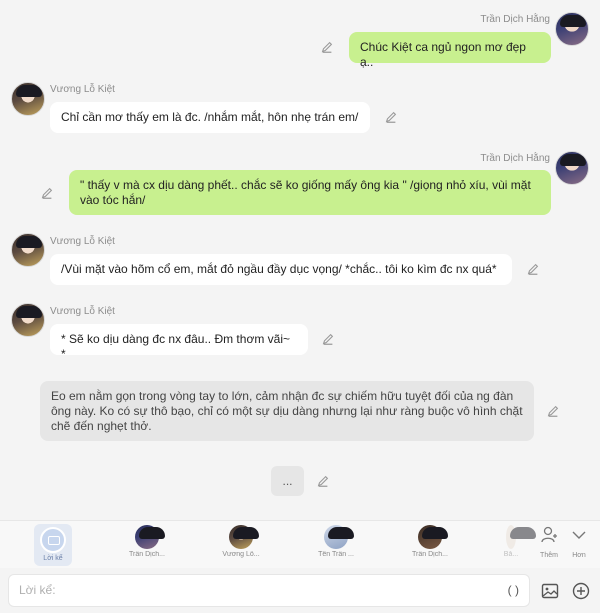 The image size is (600, 613). Describe the element at coordinates (549, 534) in the screenshot. I see `add-user-icon` at that location.